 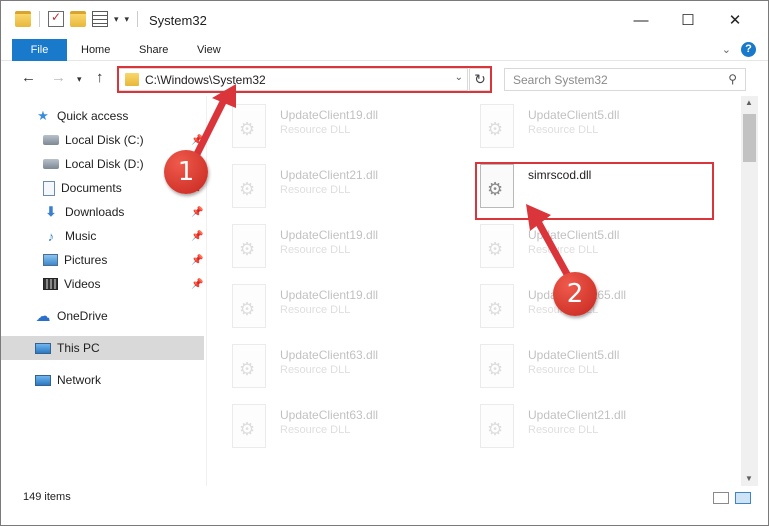 What do you see at coordinates (205, 80) in the screenshot?
I see `address-path: C:\Windows\System32` at bounding box center [205, 80].